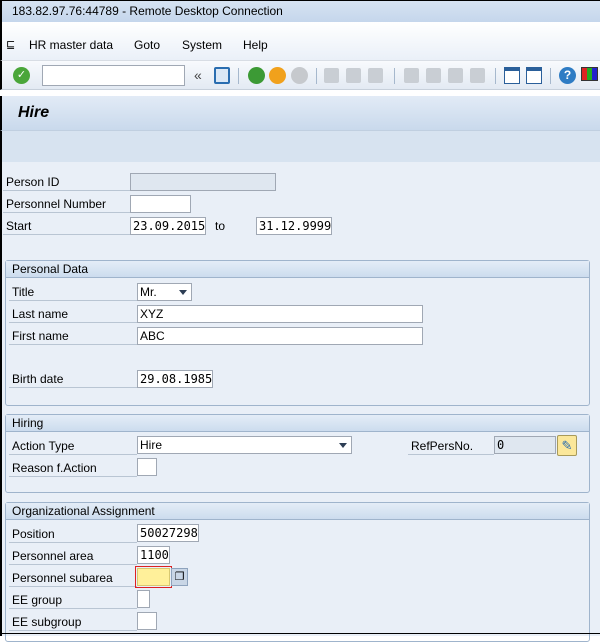 This screenshot has width=600, height=642. Describe the element at coordinates (256, 75) in the screenshot. I see `back-green-icon` at that location.